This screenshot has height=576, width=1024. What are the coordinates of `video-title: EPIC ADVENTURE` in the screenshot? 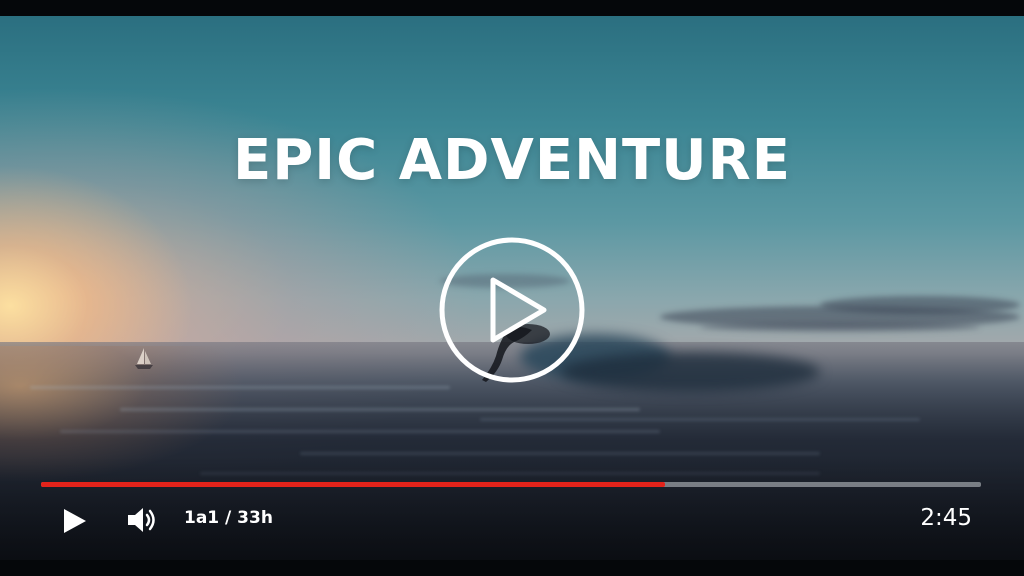 It's located at (512, 160).